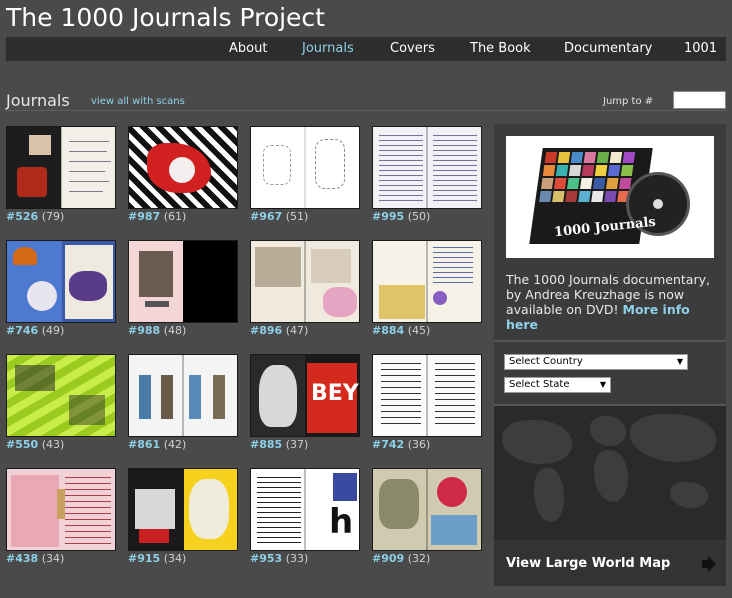 This screenshot has width=732, height=598. Describe the element at coordinates (610, 473) in the screenshot. I see `world-map-image` at that location.